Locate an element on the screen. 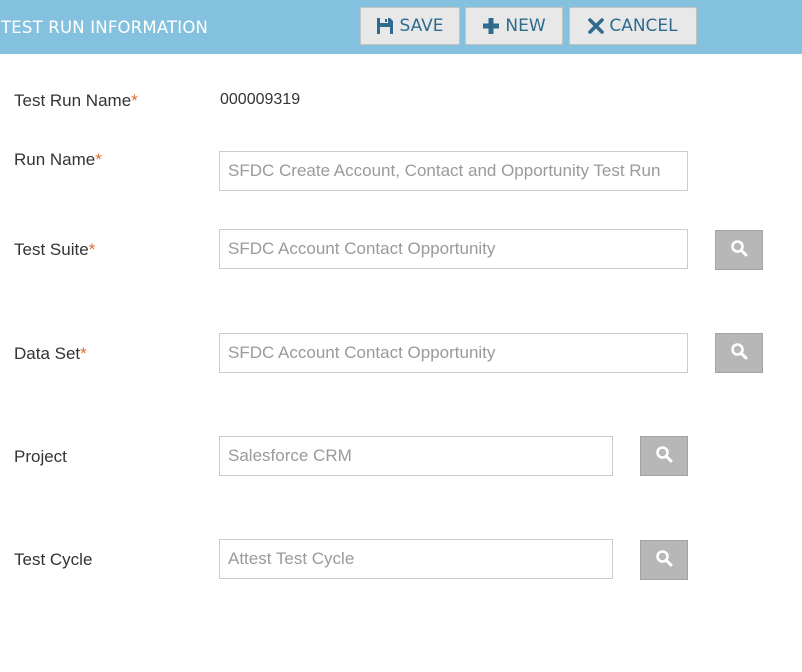 The height and width of the screenshot is (672, 802). save-button-label: SAVE is located at coordinates (421, 26).